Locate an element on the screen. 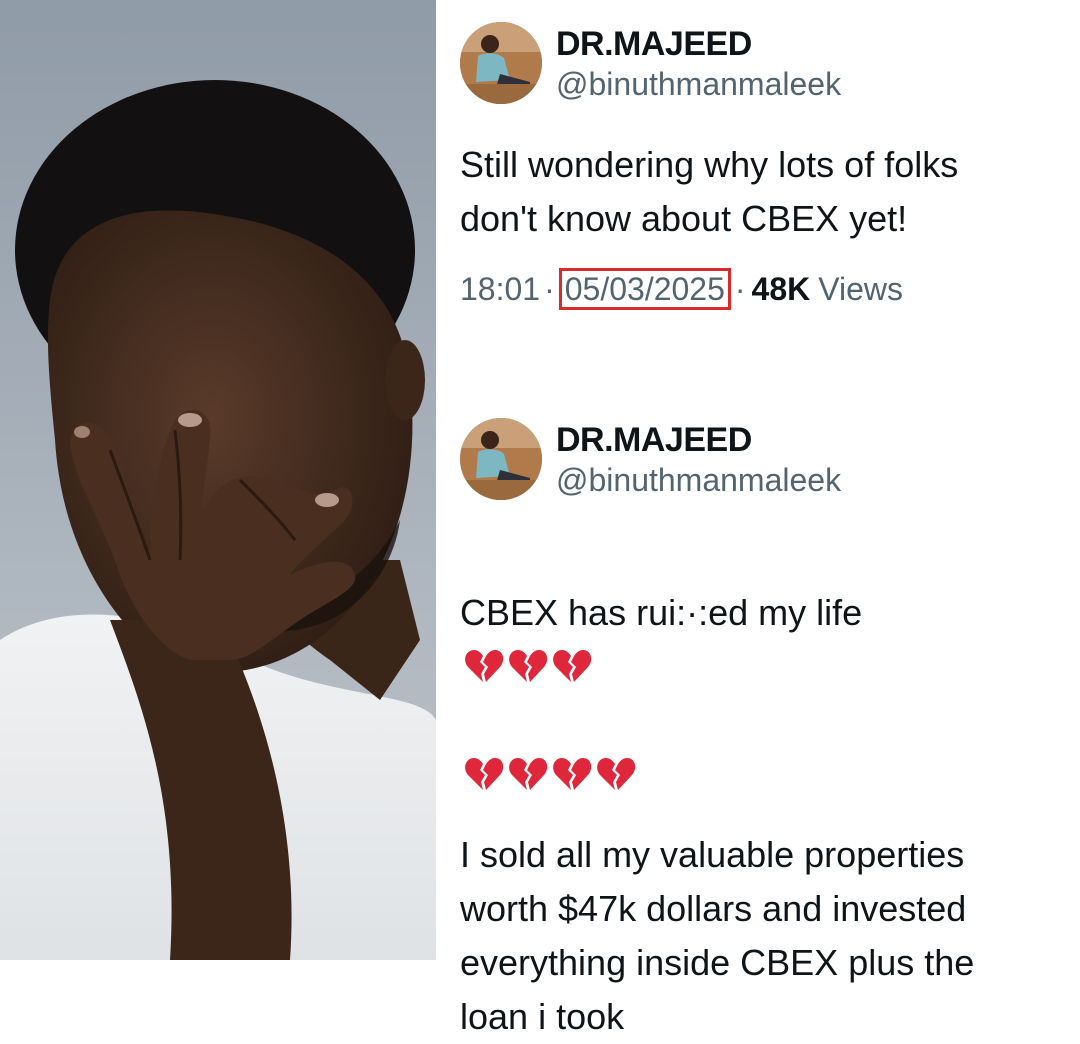  tweet-date-highlighted: 05/03/2025 is located at coordinates (644, 289).